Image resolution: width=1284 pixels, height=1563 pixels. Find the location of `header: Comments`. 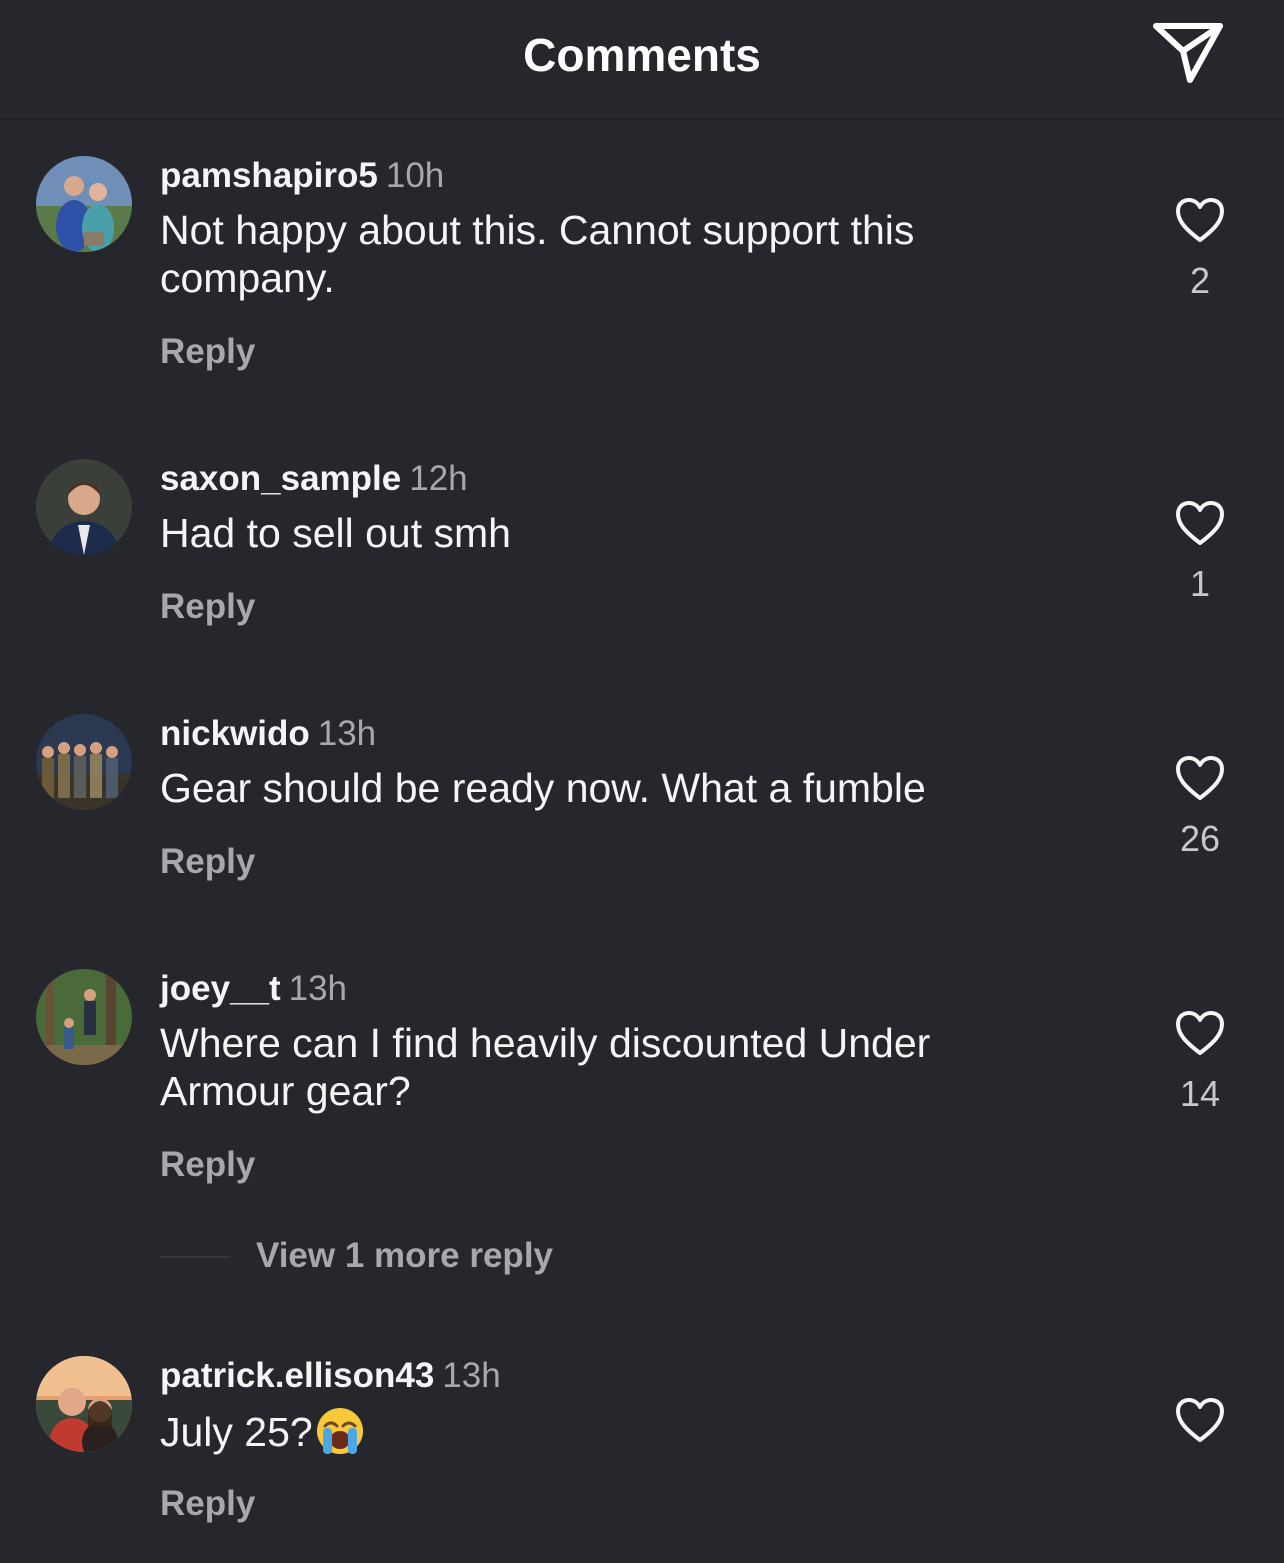

header: Comments is located at coordinates (642, 60).